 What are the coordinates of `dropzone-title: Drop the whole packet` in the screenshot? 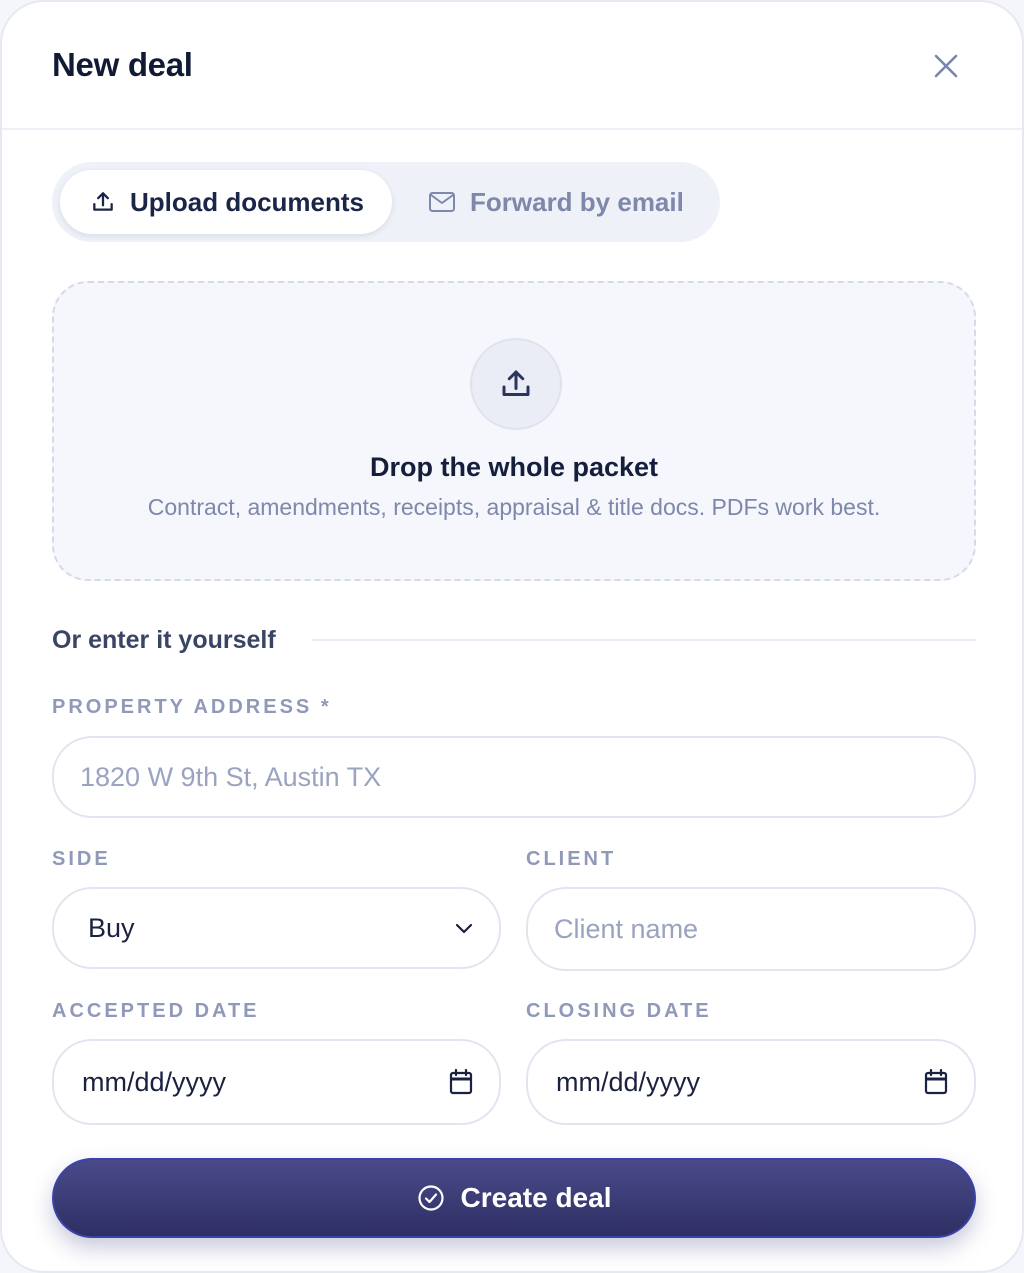 It's located at (514, 467).